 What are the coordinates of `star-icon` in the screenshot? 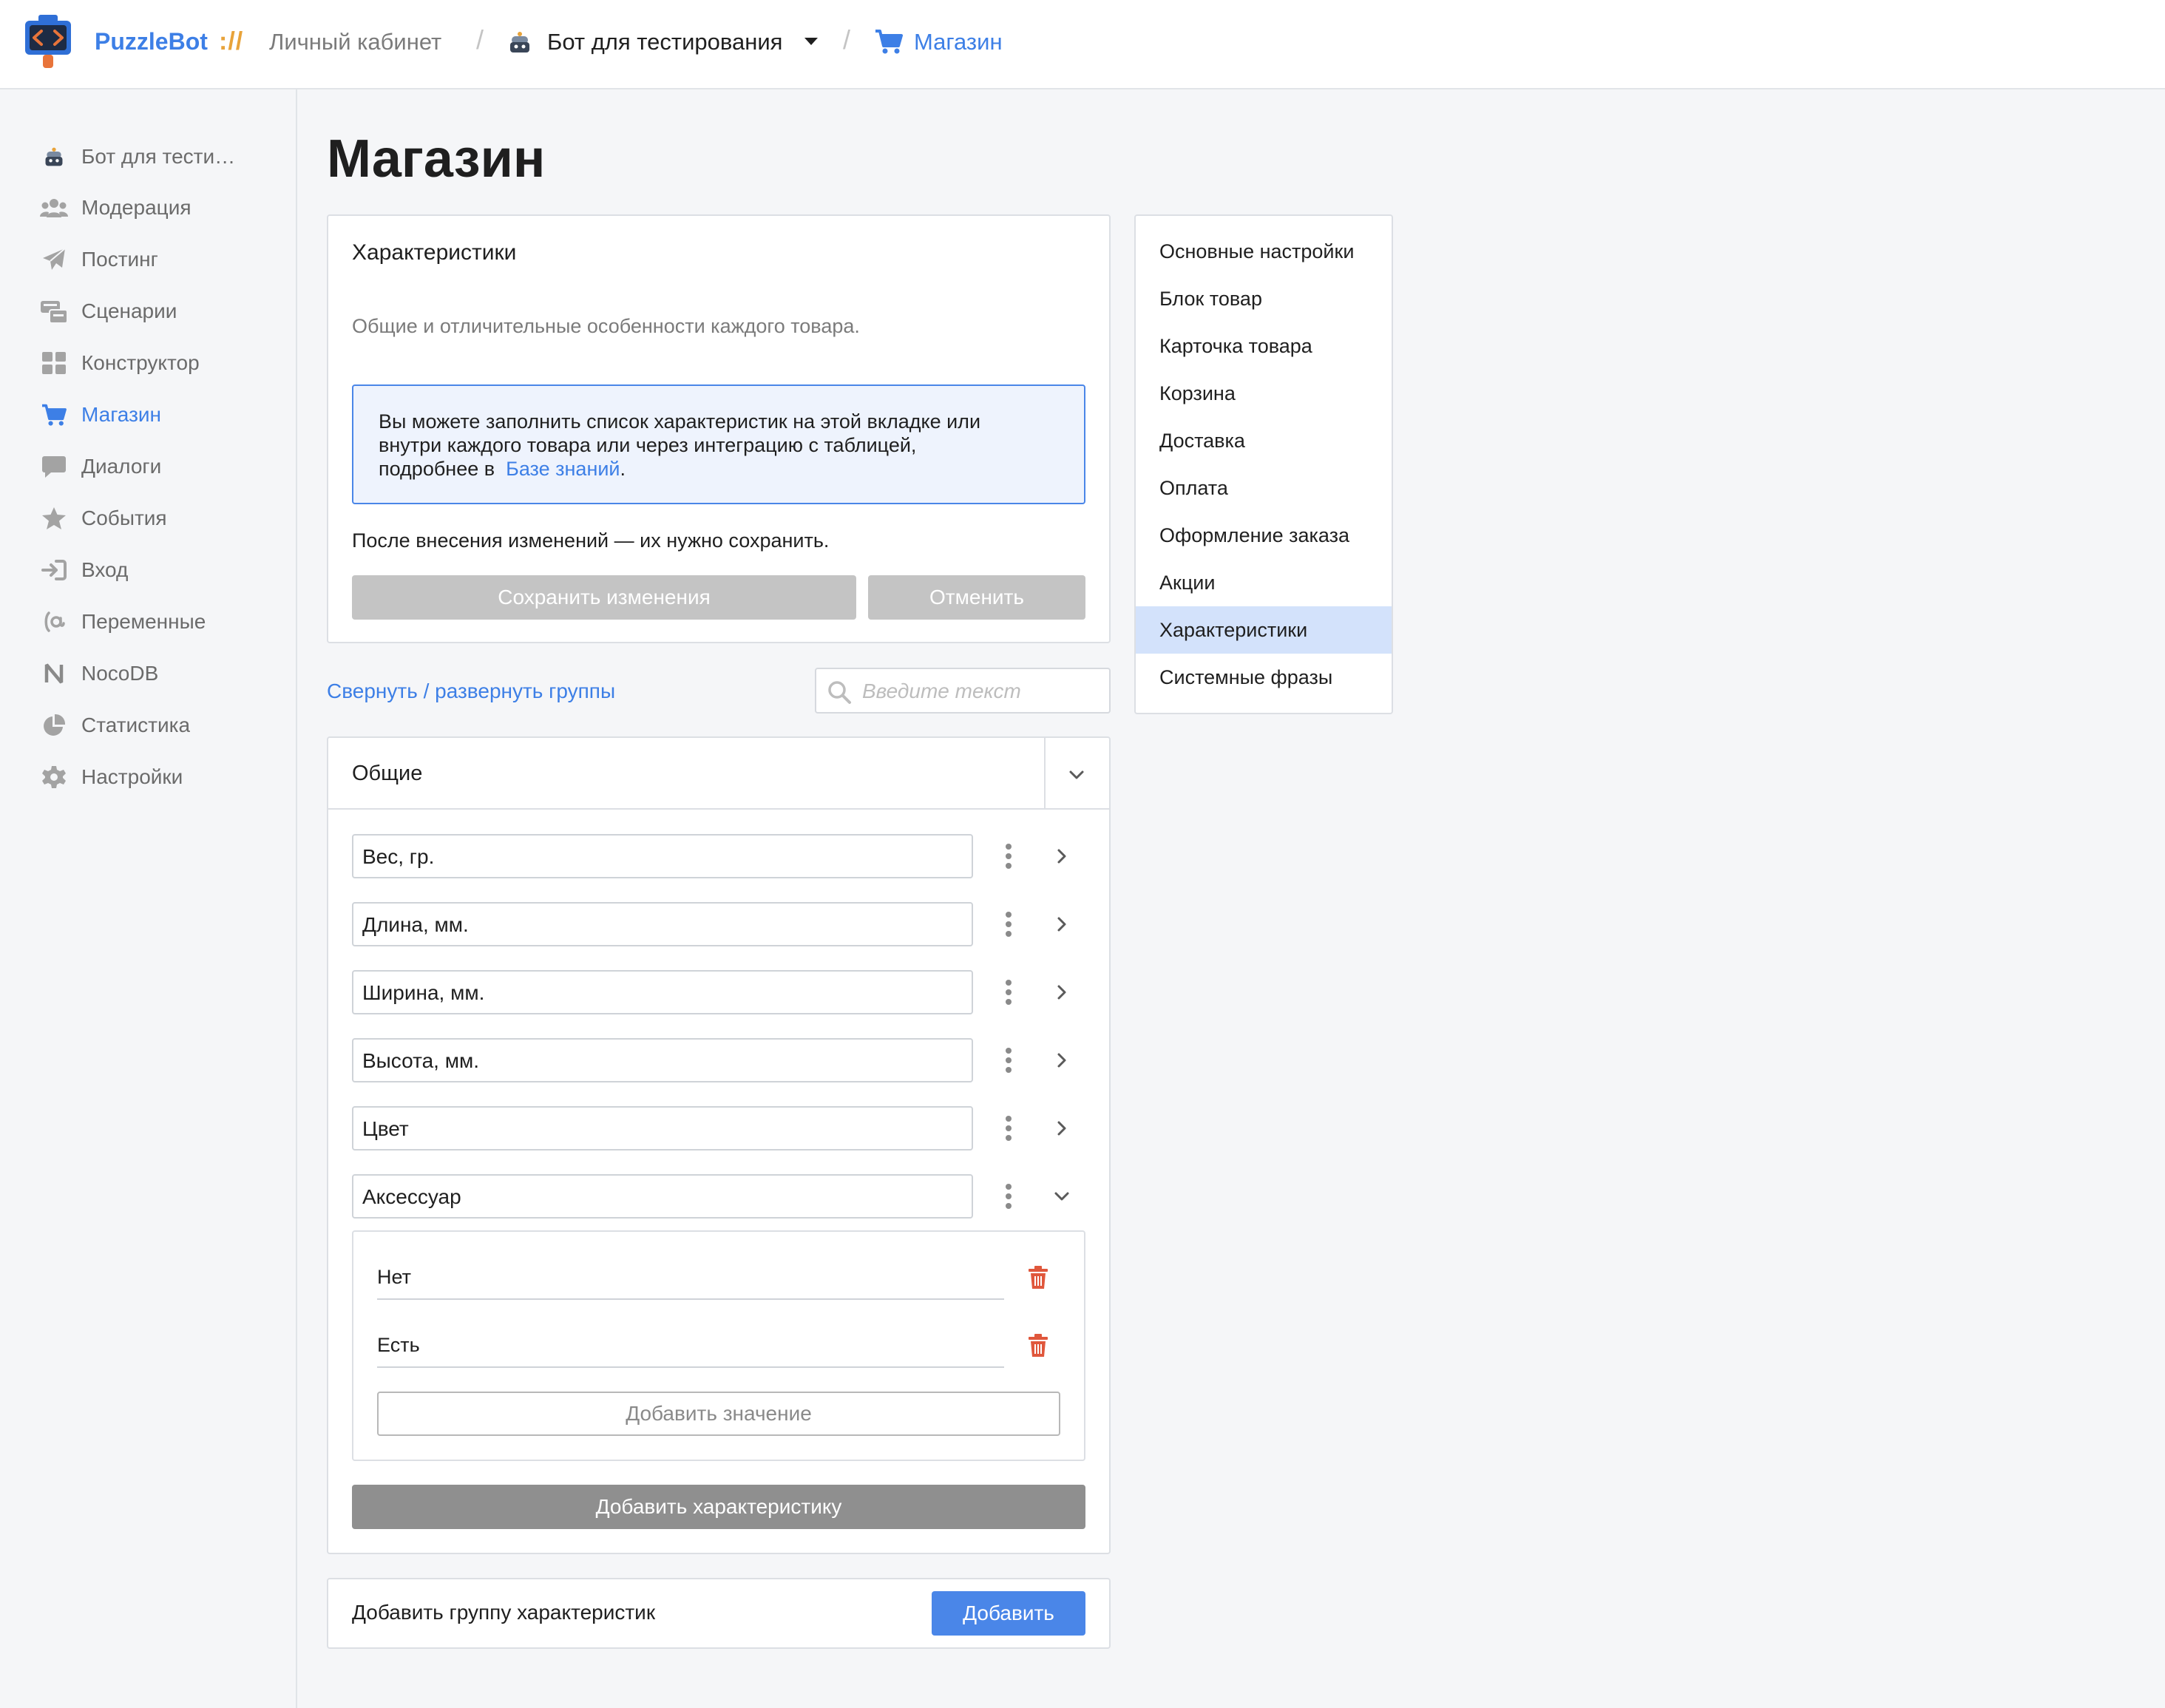 It's located at (54, 518).